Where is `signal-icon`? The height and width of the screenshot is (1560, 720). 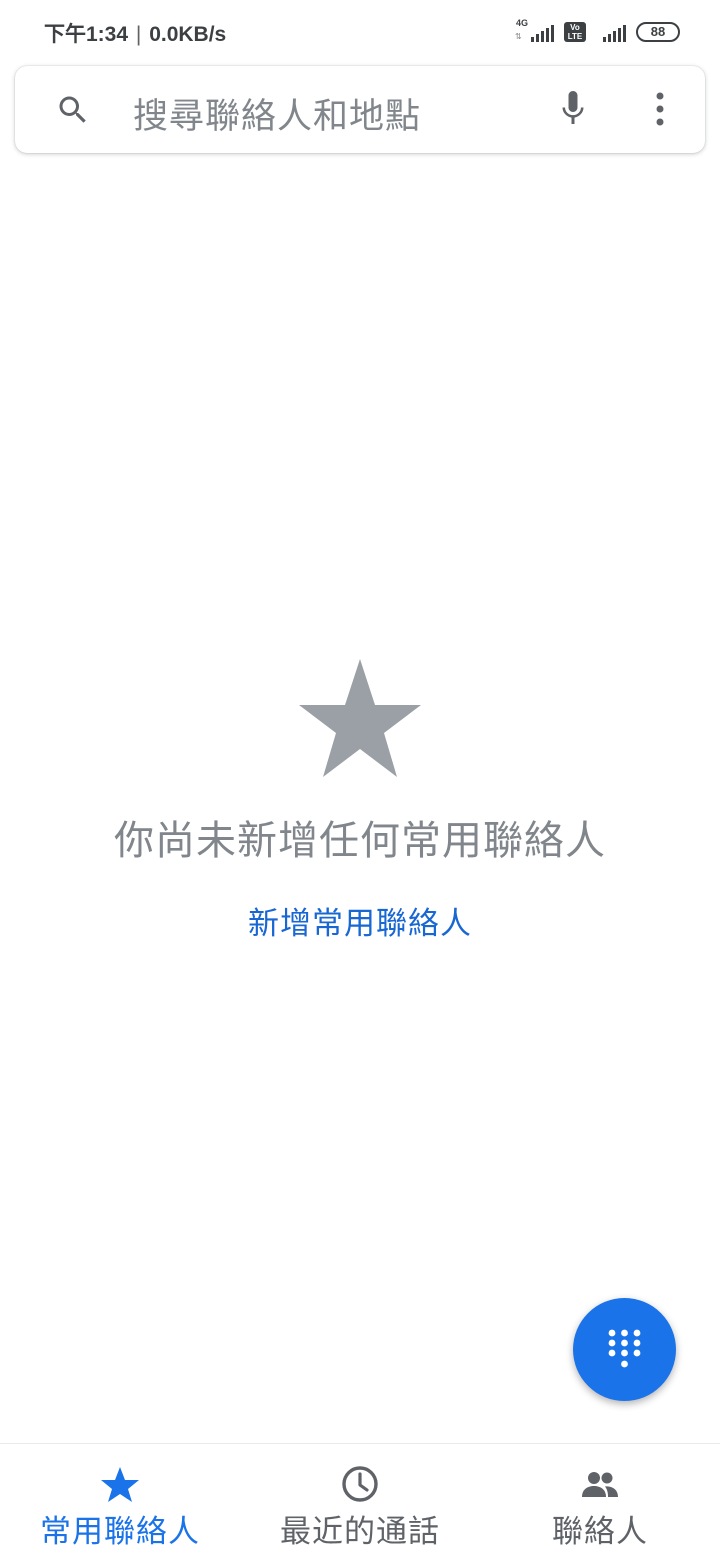 signal-icon is located at coordinates (611, 32).